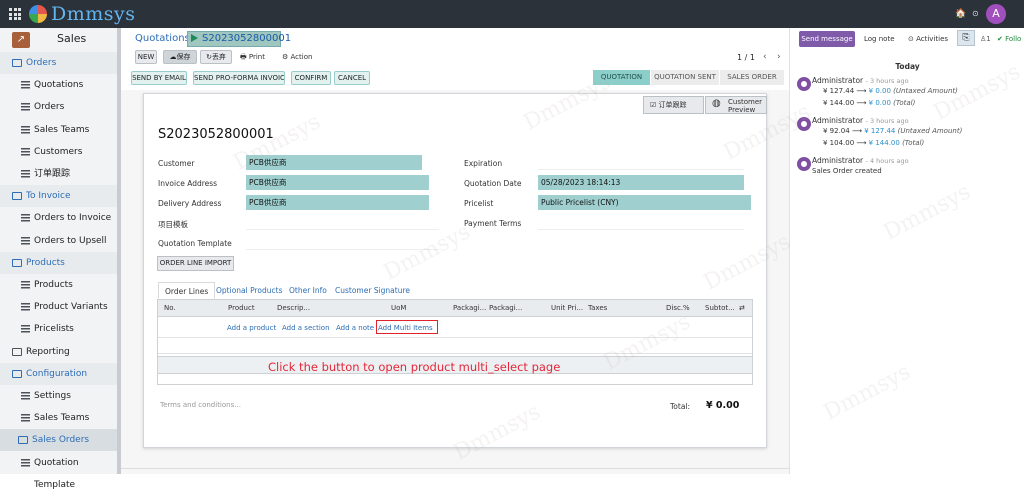 Image resolution: width=1024 pixels, height=496 pixels. What do you see at coordinates (308, 290) in the screenshot?
I see `tab: Other Info` at bounding box center [308, 290].